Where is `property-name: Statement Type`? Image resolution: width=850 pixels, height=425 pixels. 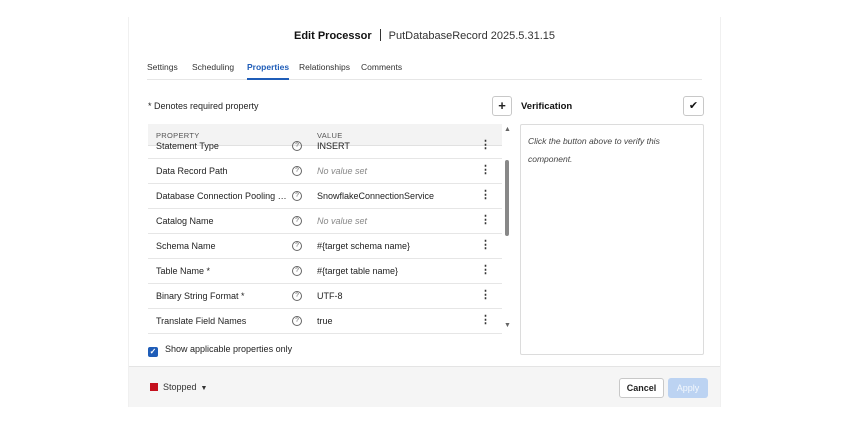 property-name: Statement Type is located at coordinates (187, 146).